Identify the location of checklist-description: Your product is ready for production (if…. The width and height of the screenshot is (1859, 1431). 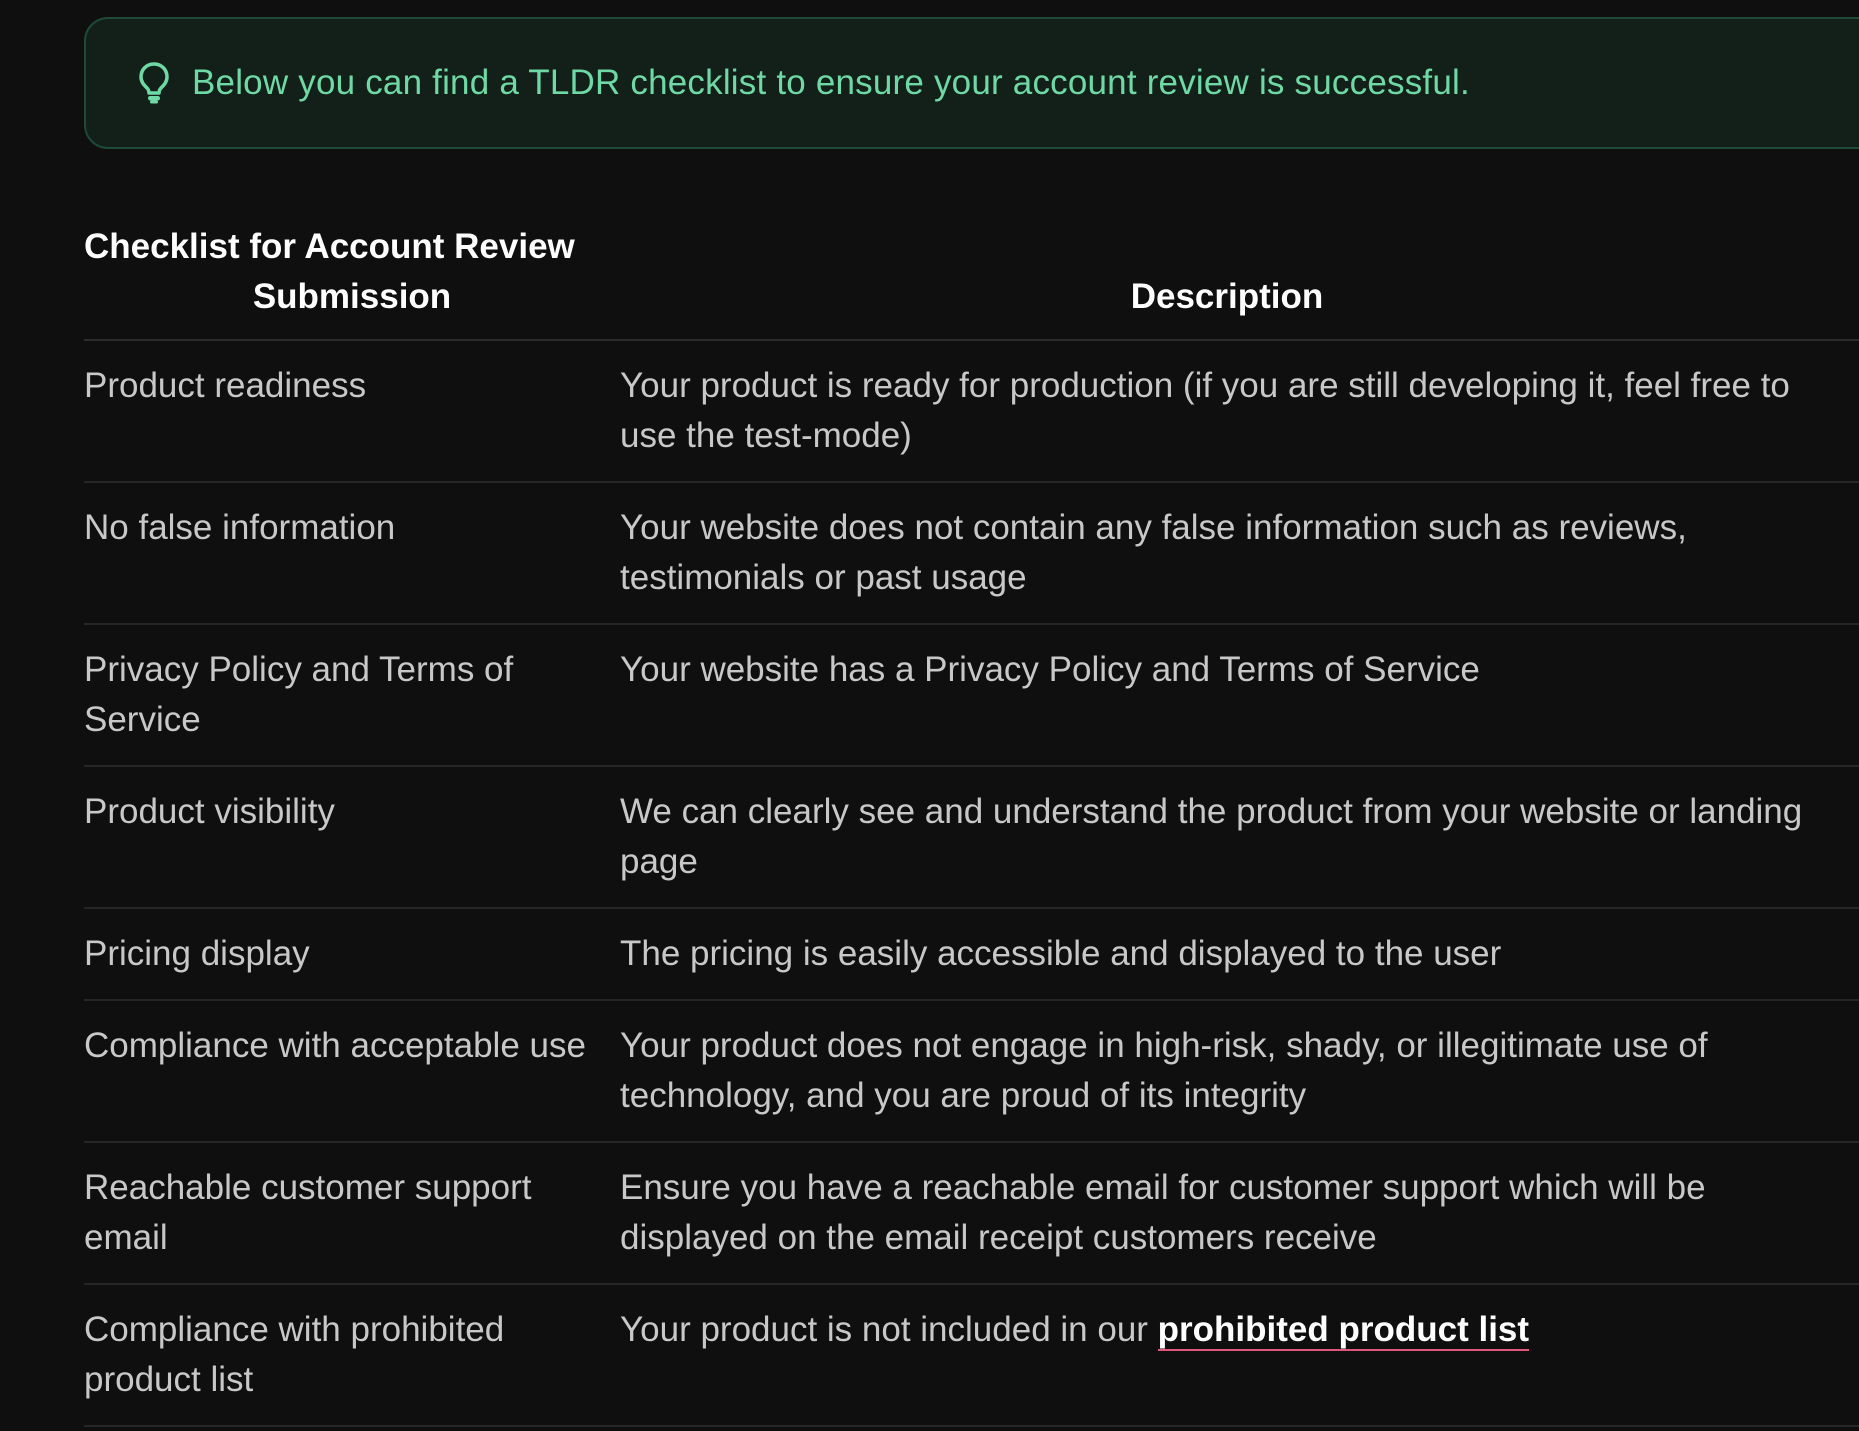
(1205, 410).